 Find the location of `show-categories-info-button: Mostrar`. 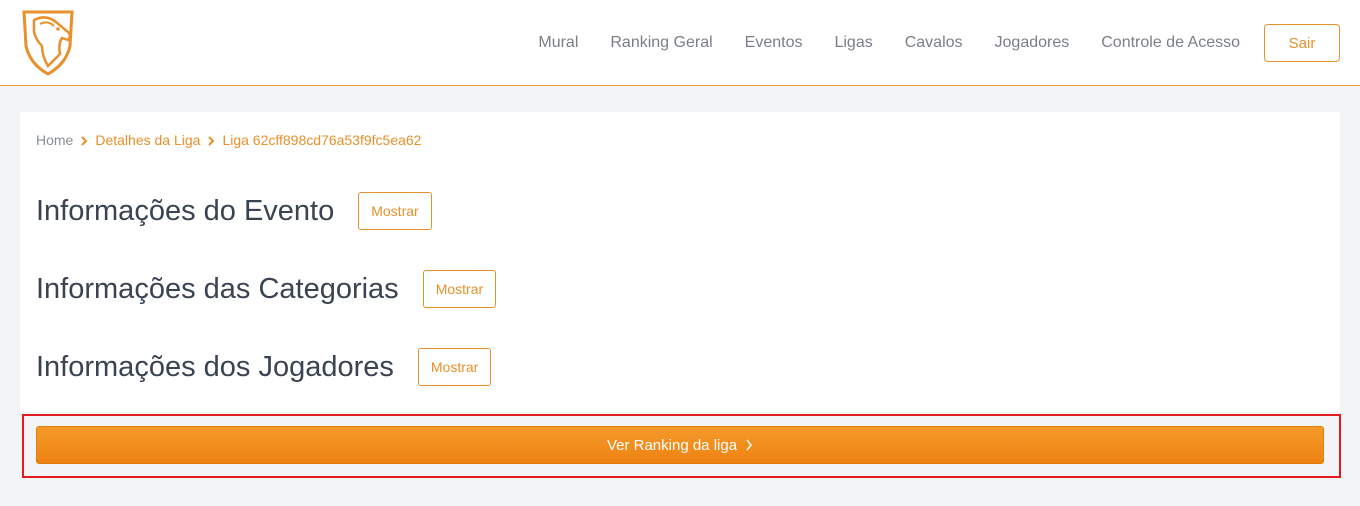

show-categories-info-button: Mostrar is located at coordinates (459, 289).